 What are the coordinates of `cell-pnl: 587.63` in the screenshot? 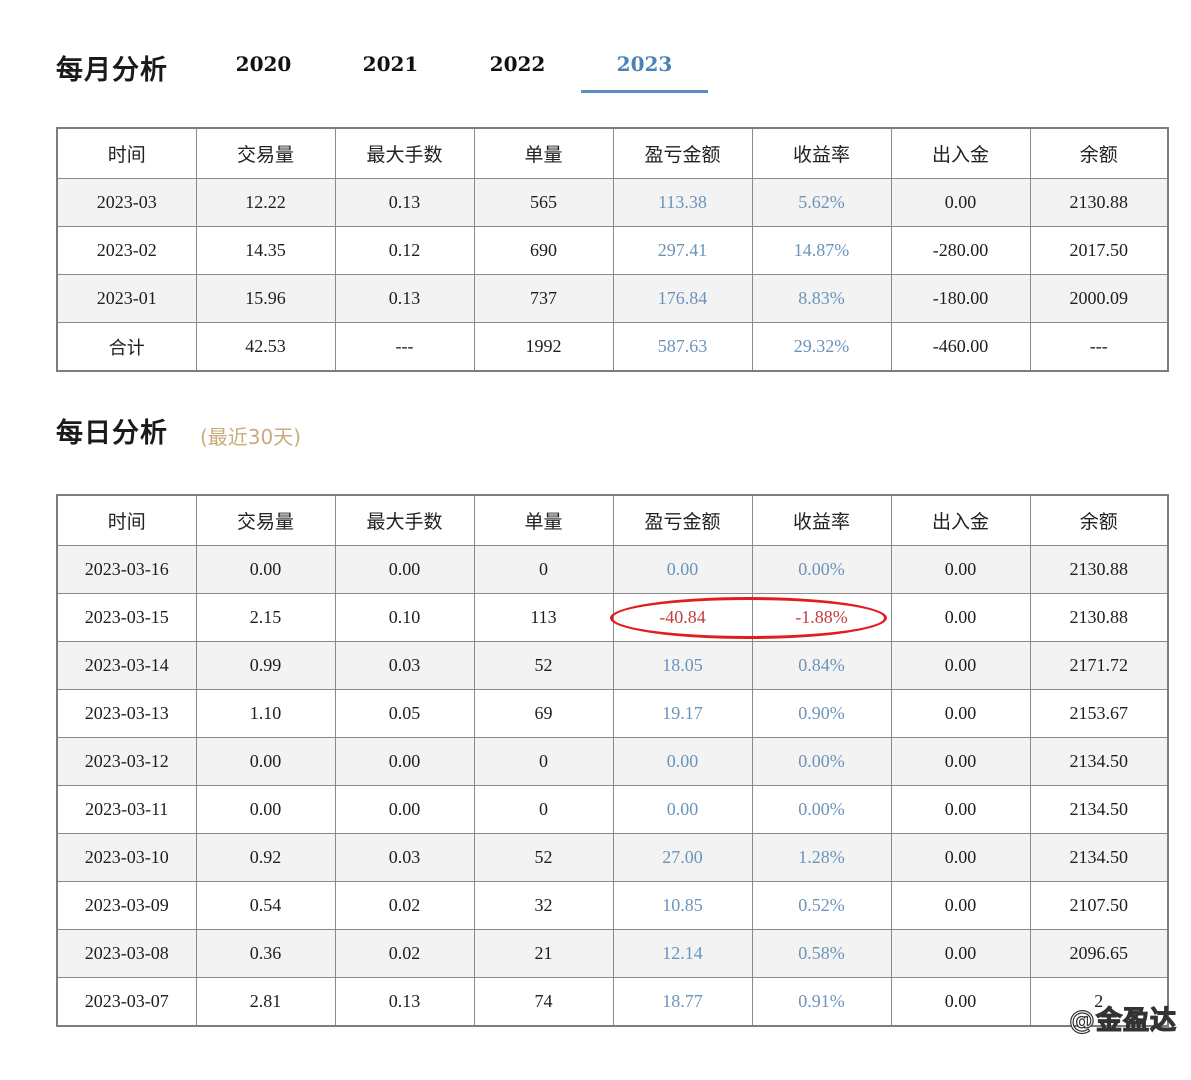 It's located at (682, 347).